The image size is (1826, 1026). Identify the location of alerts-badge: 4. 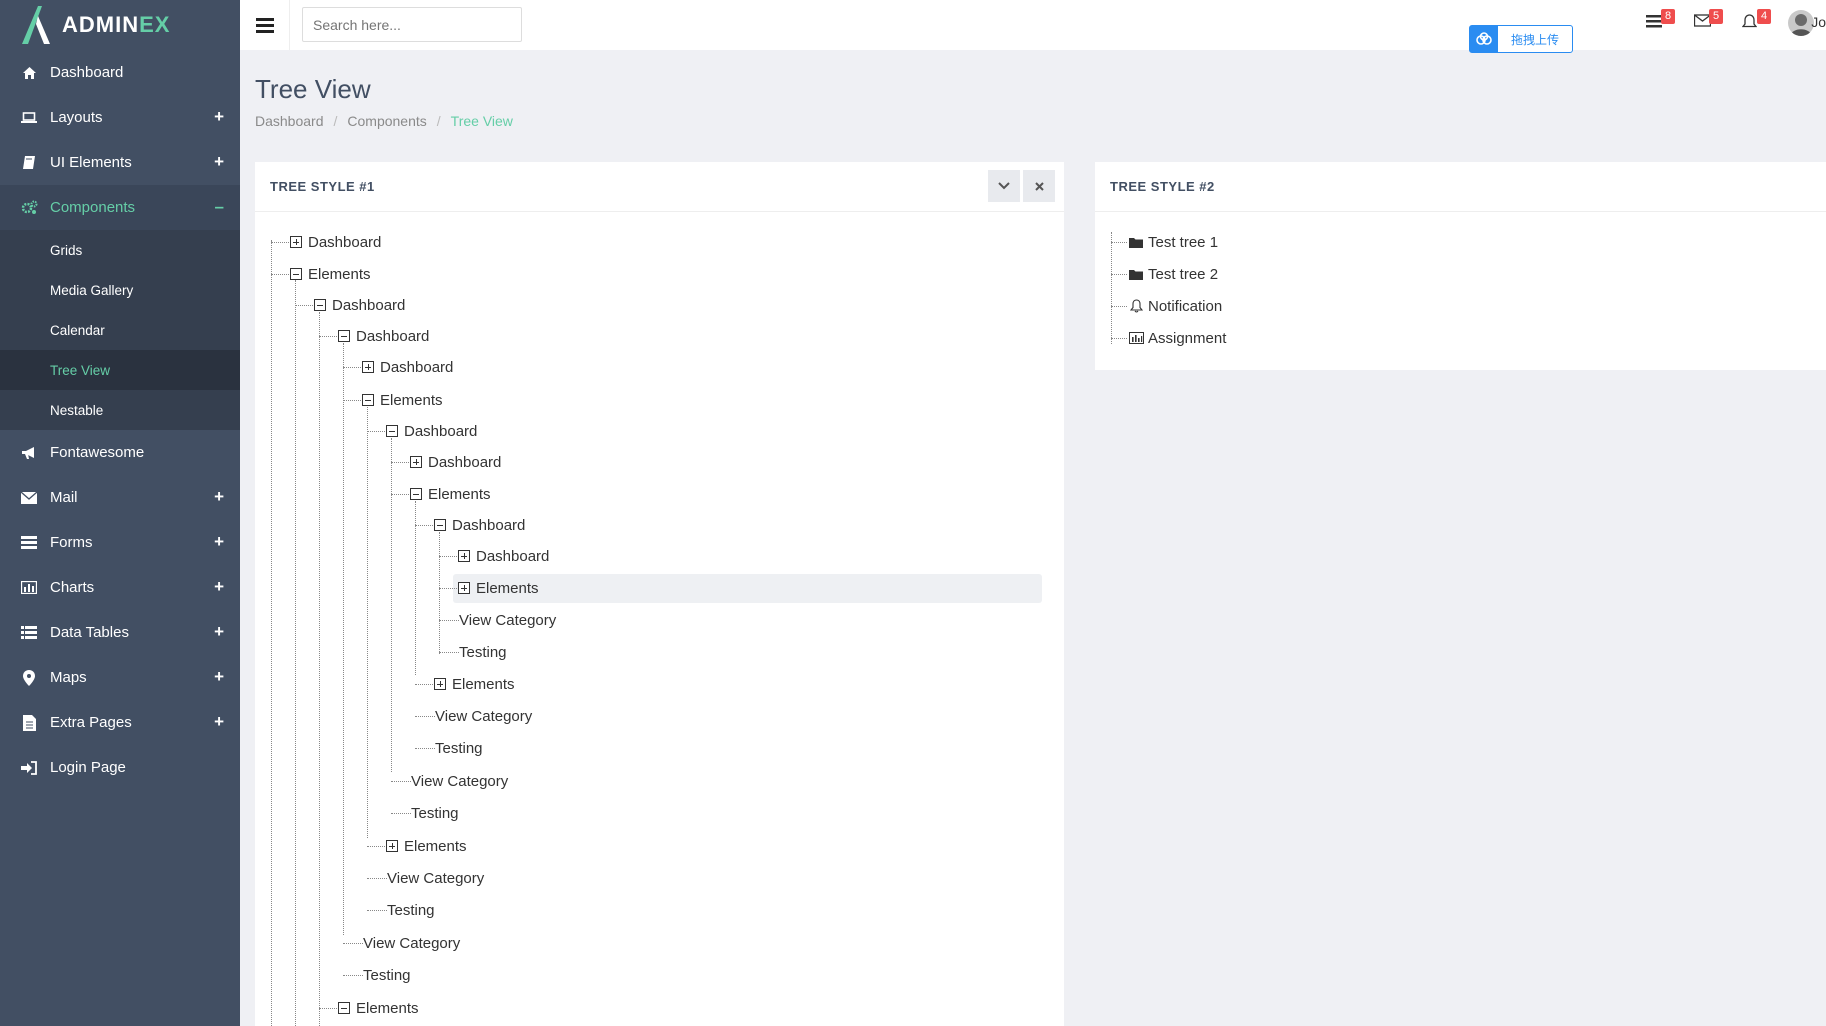
(1764, 16).